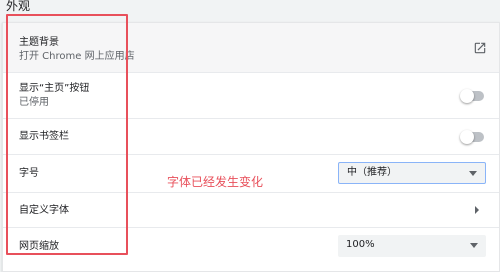 The height and width of the screenshot is (272, 500). I want to click on chevron-right-icon, so click(477, 210).